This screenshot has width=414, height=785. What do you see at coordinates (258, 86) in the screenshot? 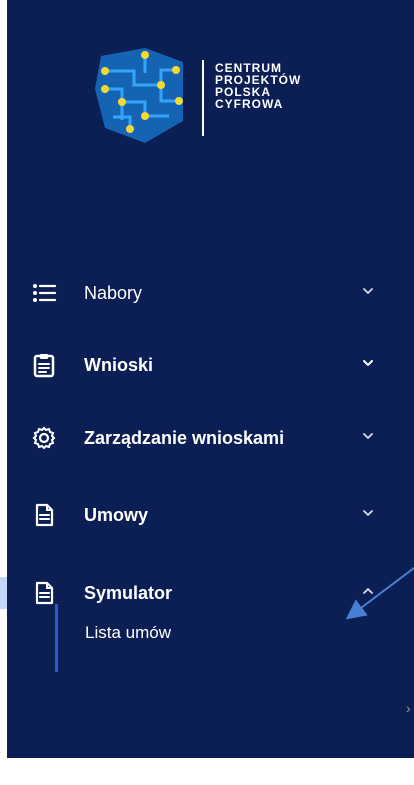
I see `logo-text: CENTRUM PROJEKTÓW POLSKA CYFROWA` at bounding box center [258, 86].